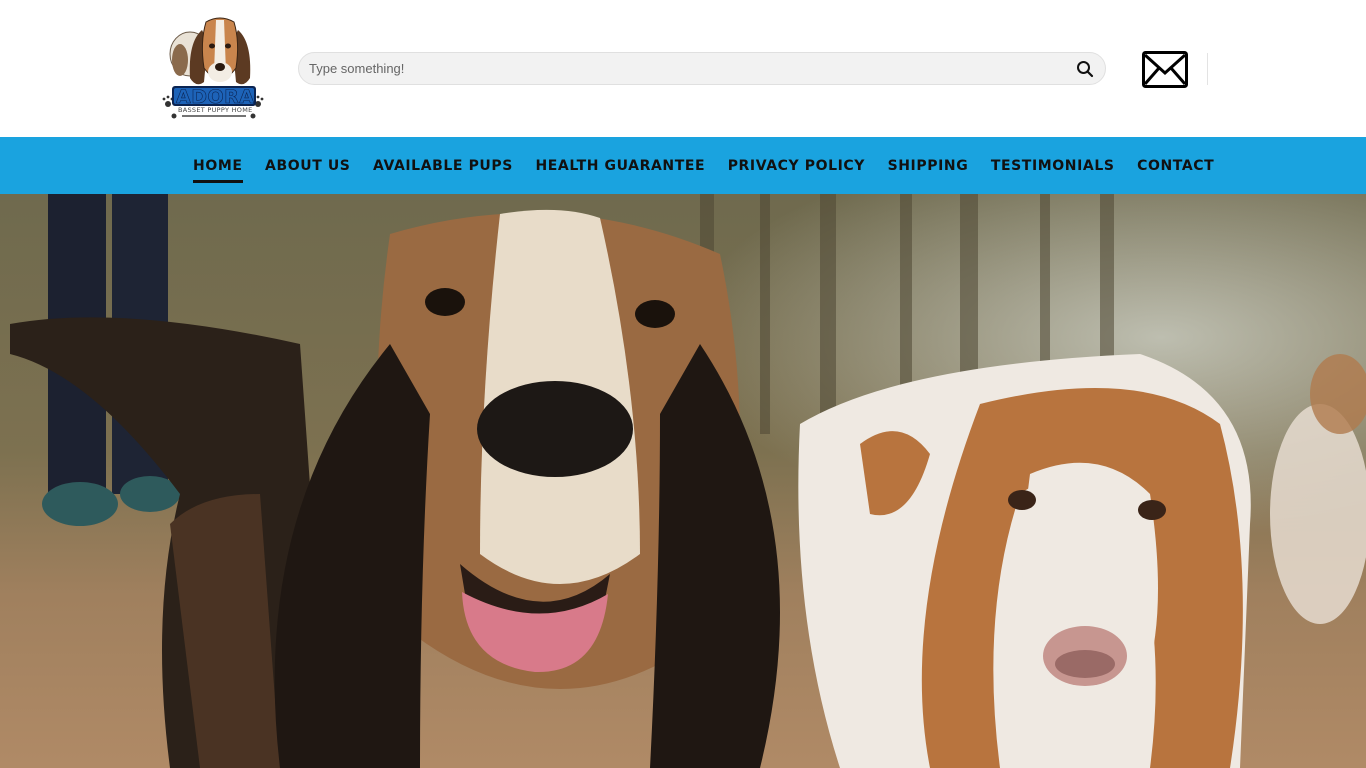 Image resolution: width=1366 pixels, height=768 pixels. I want to click on logo-tagline: BASSET PUPPY HOME, so click(215, 110).